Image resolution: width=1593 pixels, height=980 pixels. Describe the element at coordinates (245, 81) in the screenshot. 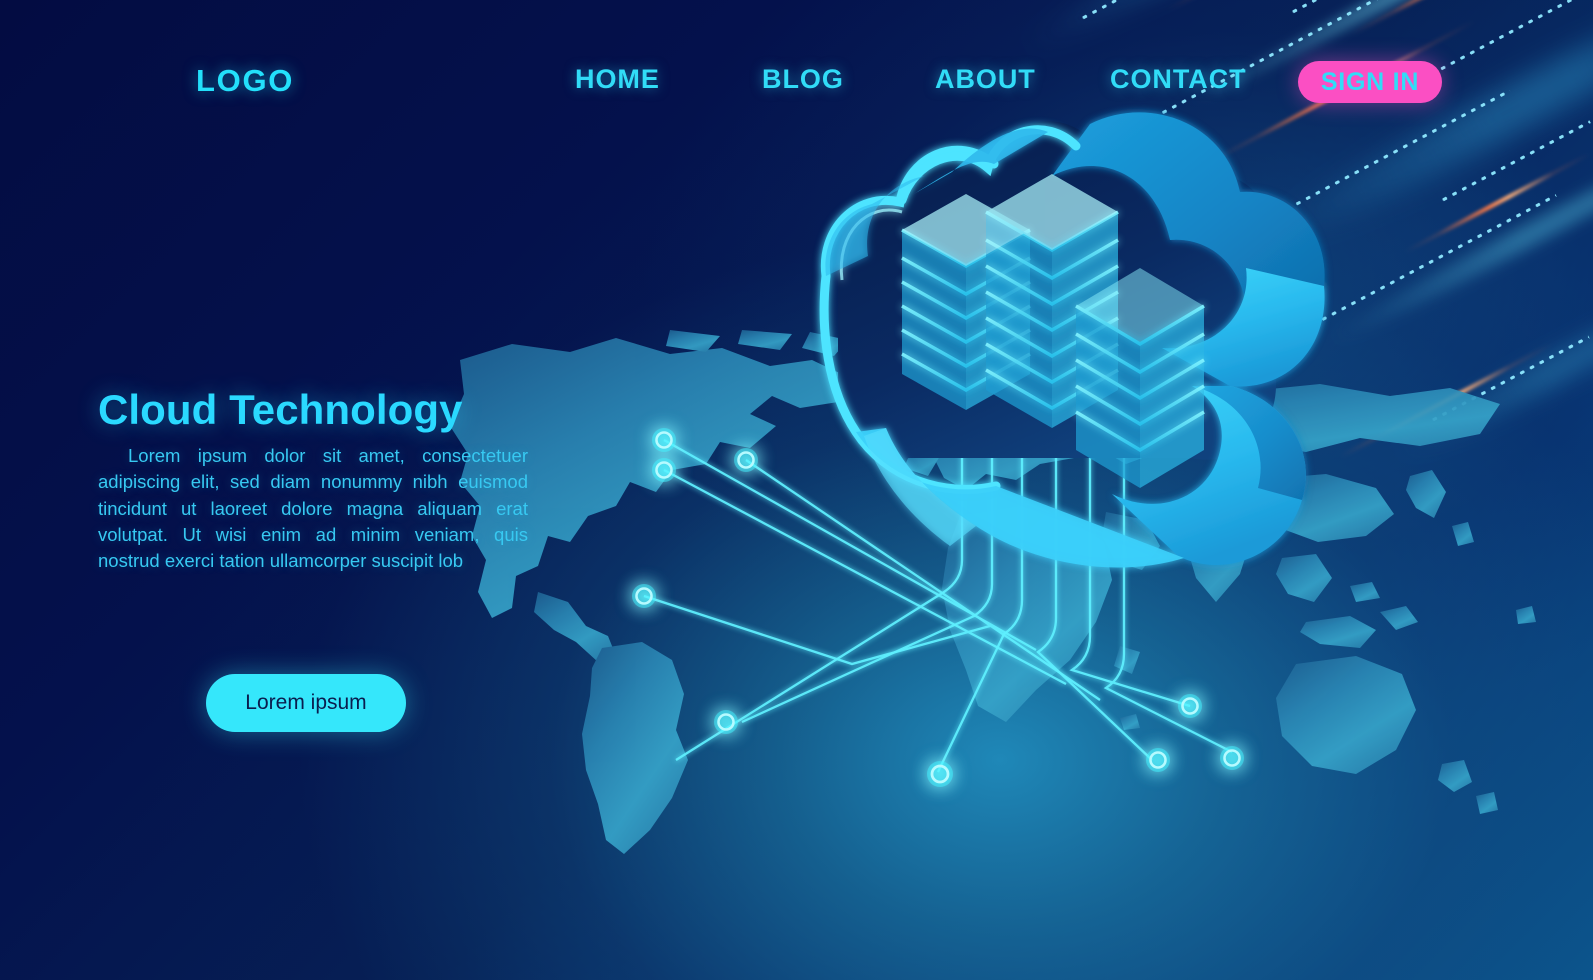

I see `logo: LOGO` at that location.